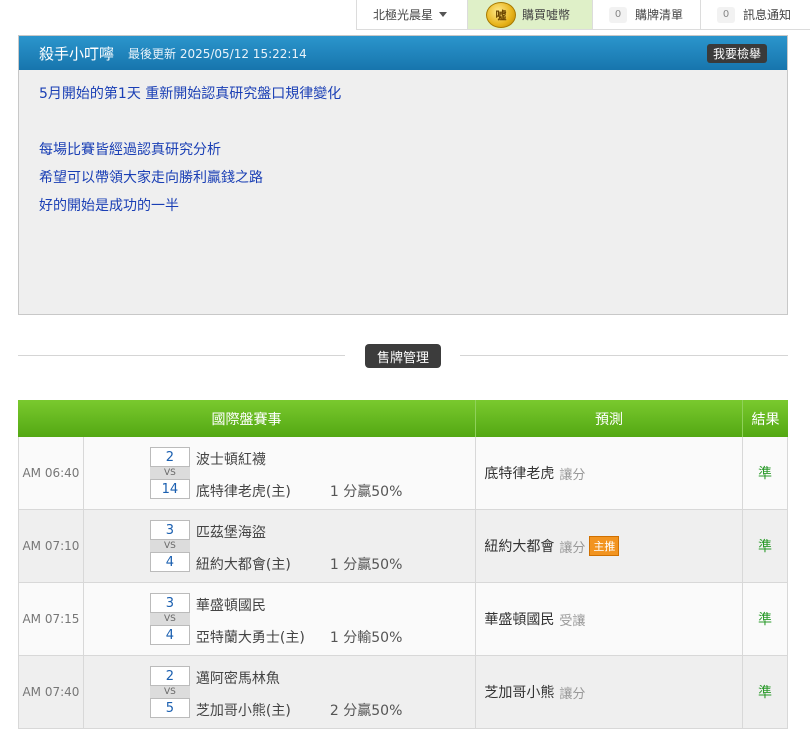 This screenshot has width=810, height=729. I want to click on match-cell: 3 VS 4 匹茲堡海盜 紐約大都會(主) 1 分贏50%, so click(280, 546).